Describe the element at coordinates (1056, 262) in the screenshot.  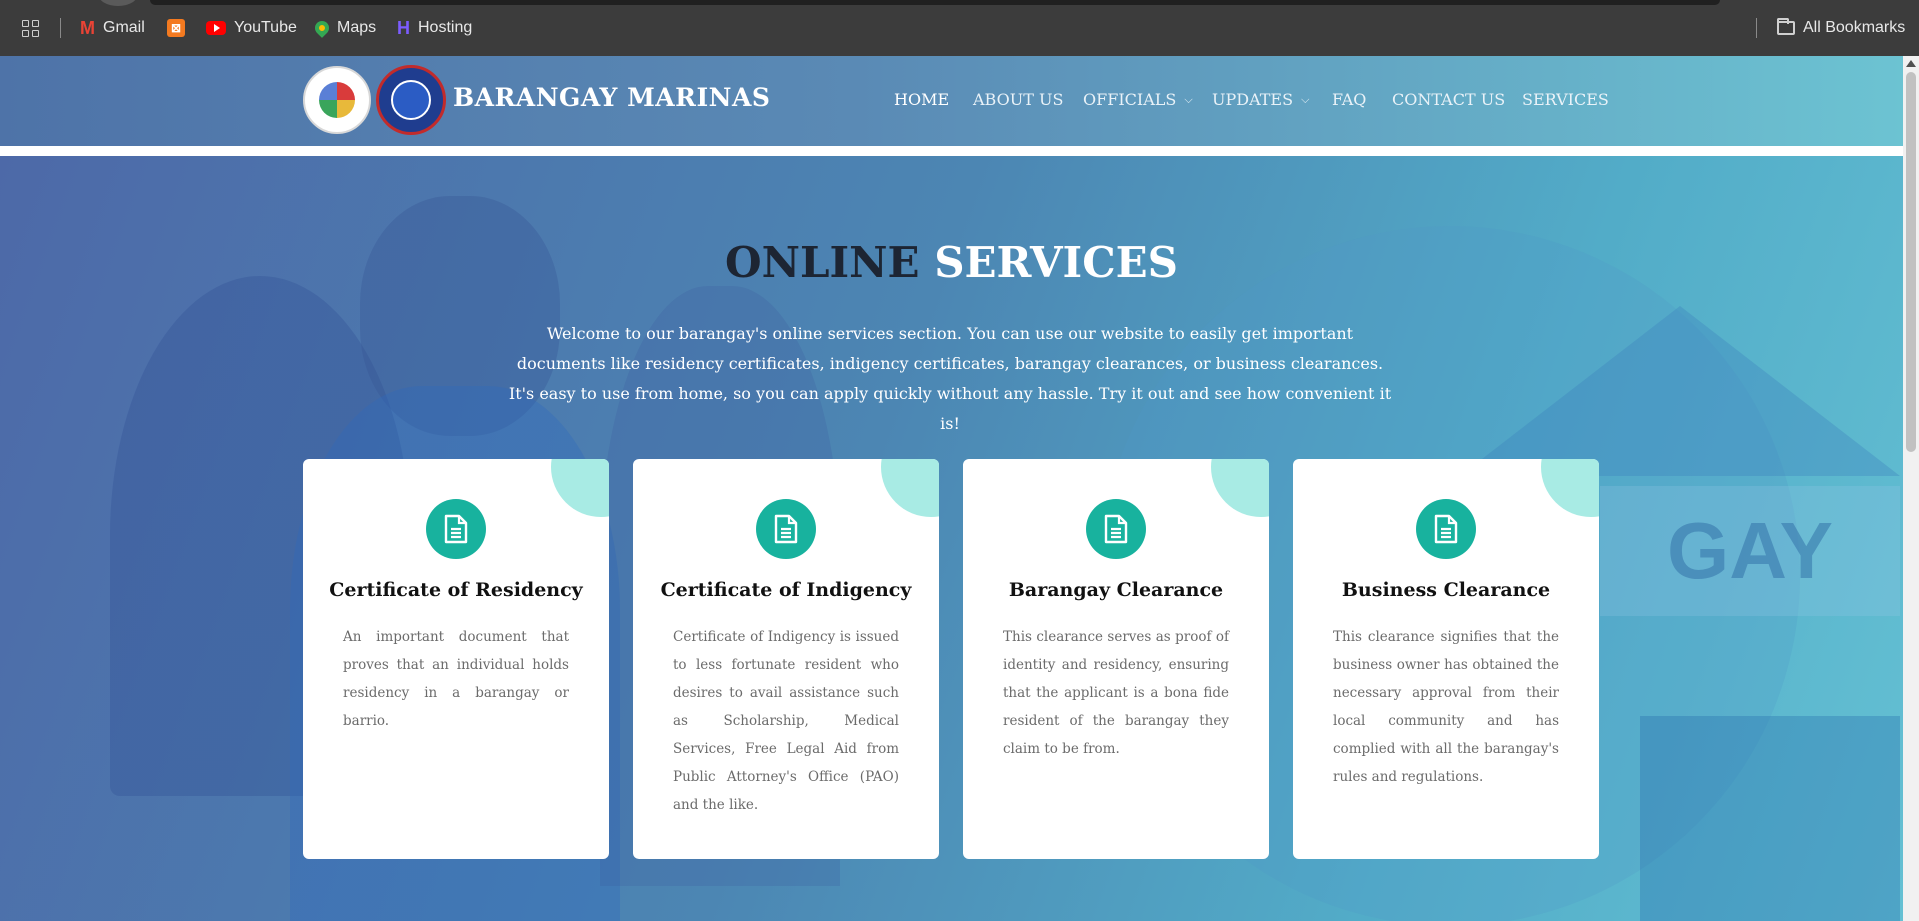
I see `title-light-part: SERVICES` at that location.